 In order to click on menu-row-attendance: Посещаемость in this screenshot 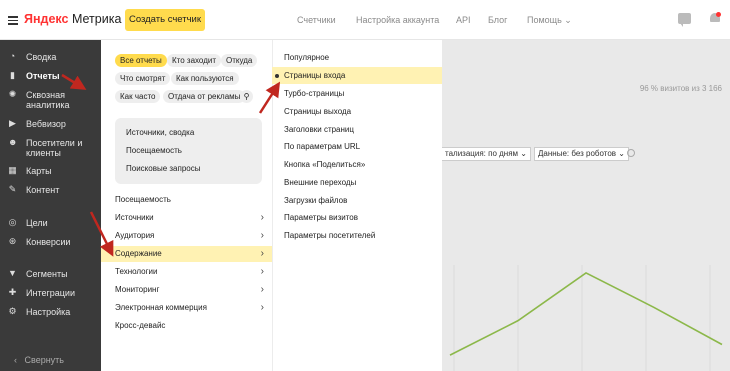, I will do `click(186, 200)`.